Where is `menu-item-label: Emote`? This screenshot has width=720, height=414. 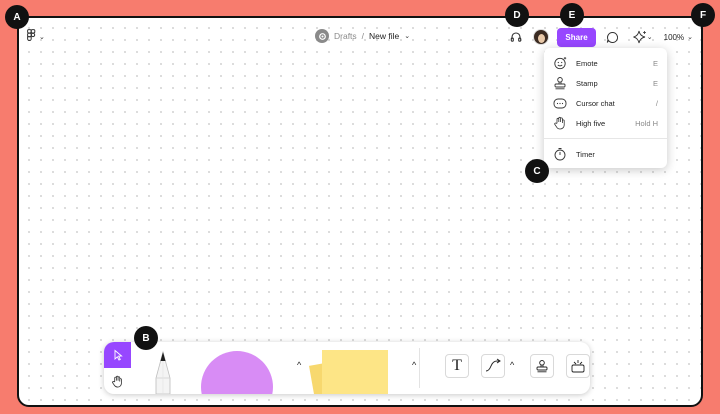 menu-item-label: Emote is located at coordinates (587, 63).